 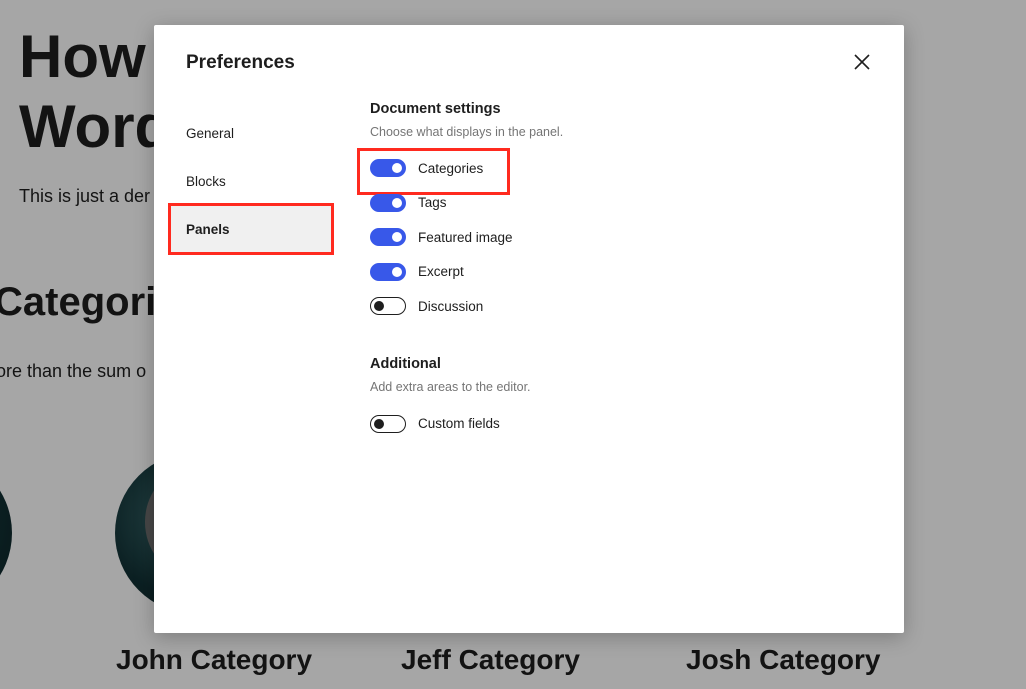 I want to click on toggle-label: Categories, so click(x=451, y=168).